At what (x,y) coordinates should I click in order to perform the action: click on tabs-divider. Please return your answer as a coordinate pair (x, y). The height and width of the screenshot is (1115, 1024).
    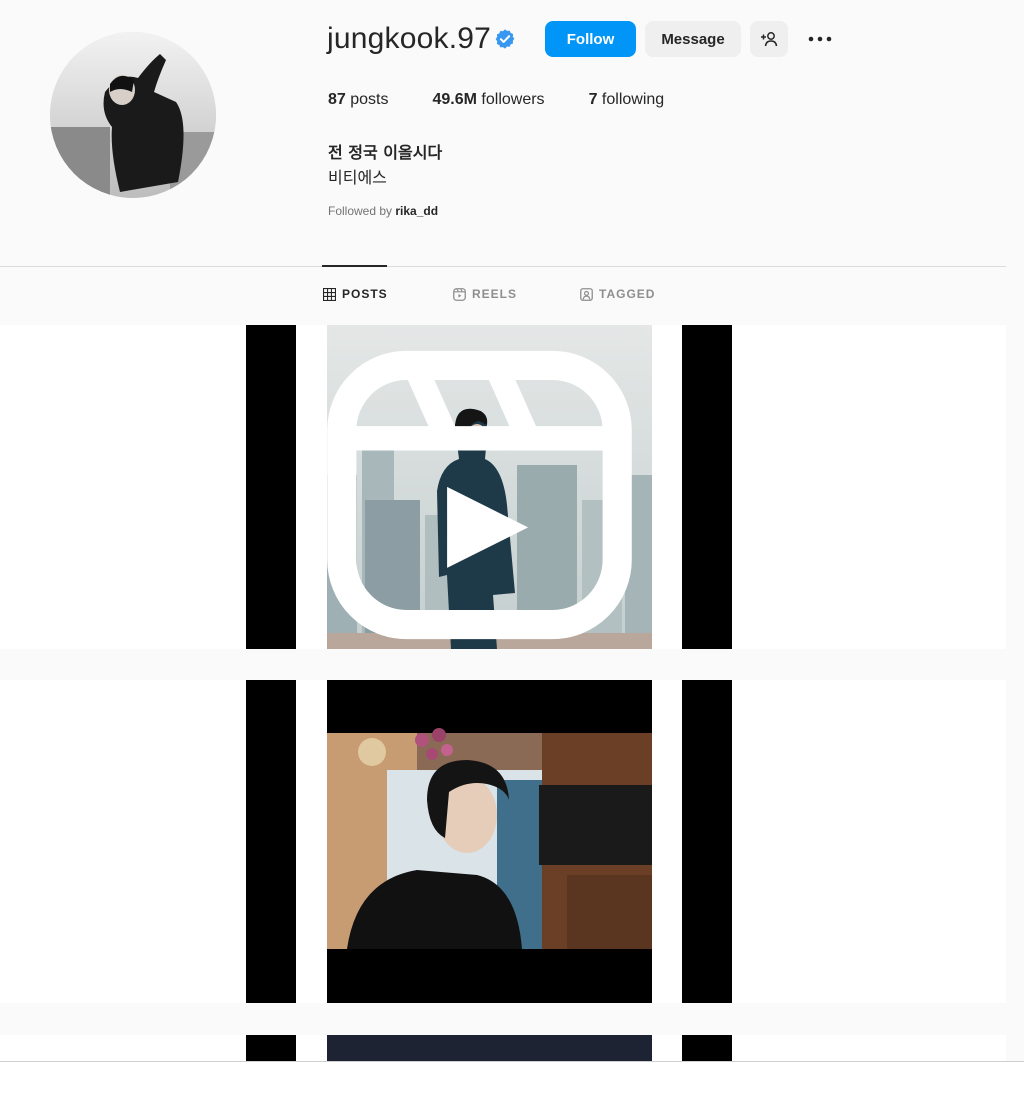
    Looking at the image, I should click on (503, 266).